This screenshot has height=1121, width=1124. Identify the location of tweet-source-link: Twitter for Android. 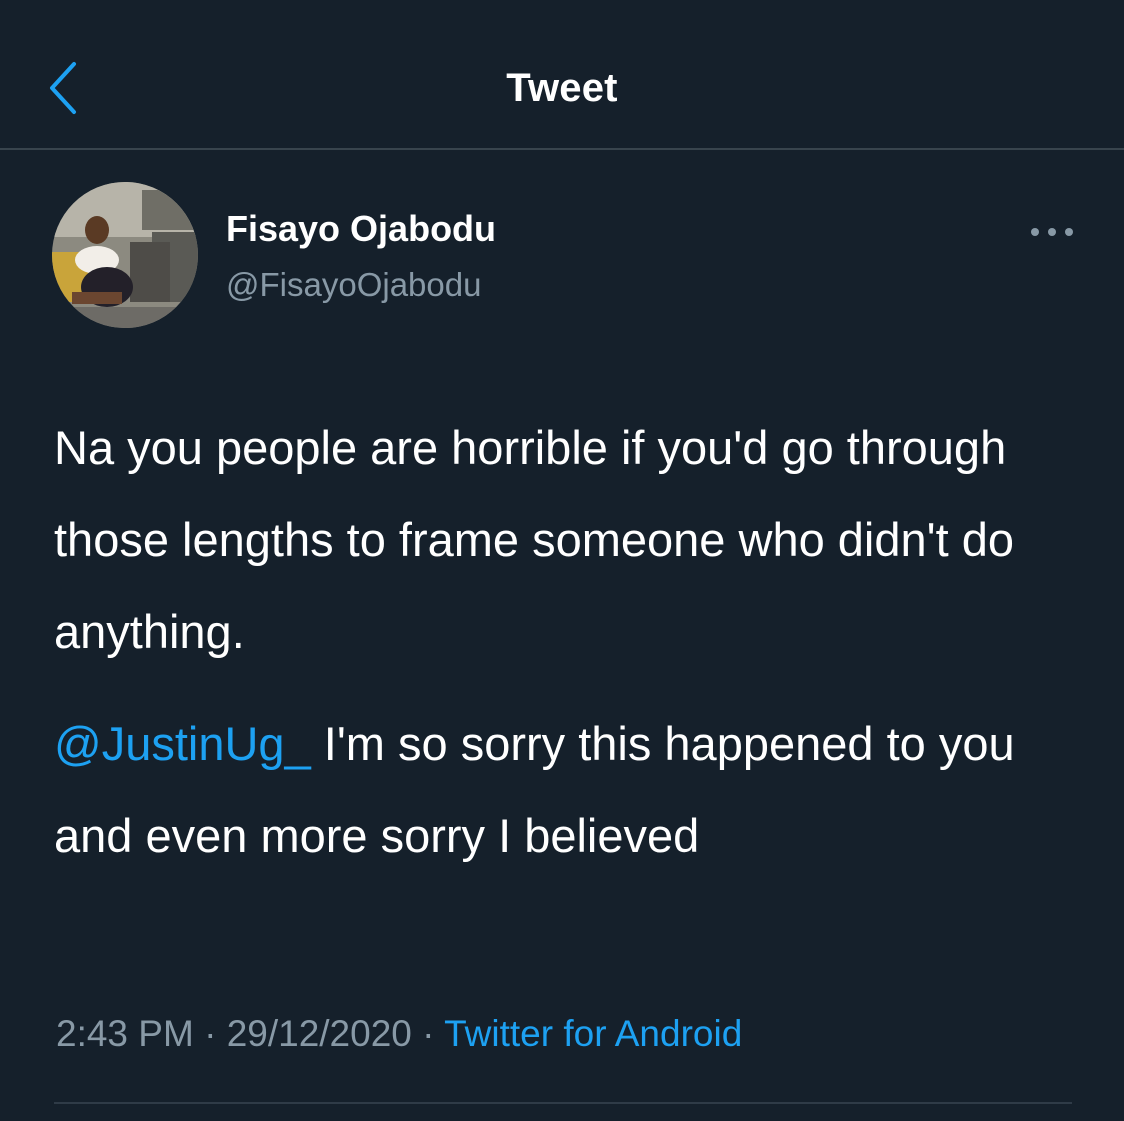
(593, 1033).